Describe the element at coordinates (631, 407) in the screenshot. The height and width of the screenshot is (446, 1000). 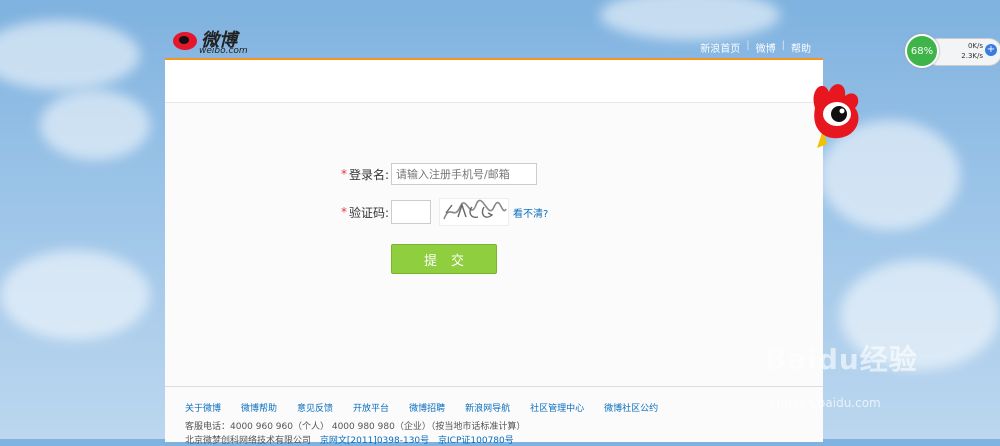
I see `footer-link-community-rules: 微博社区公约` at that location.